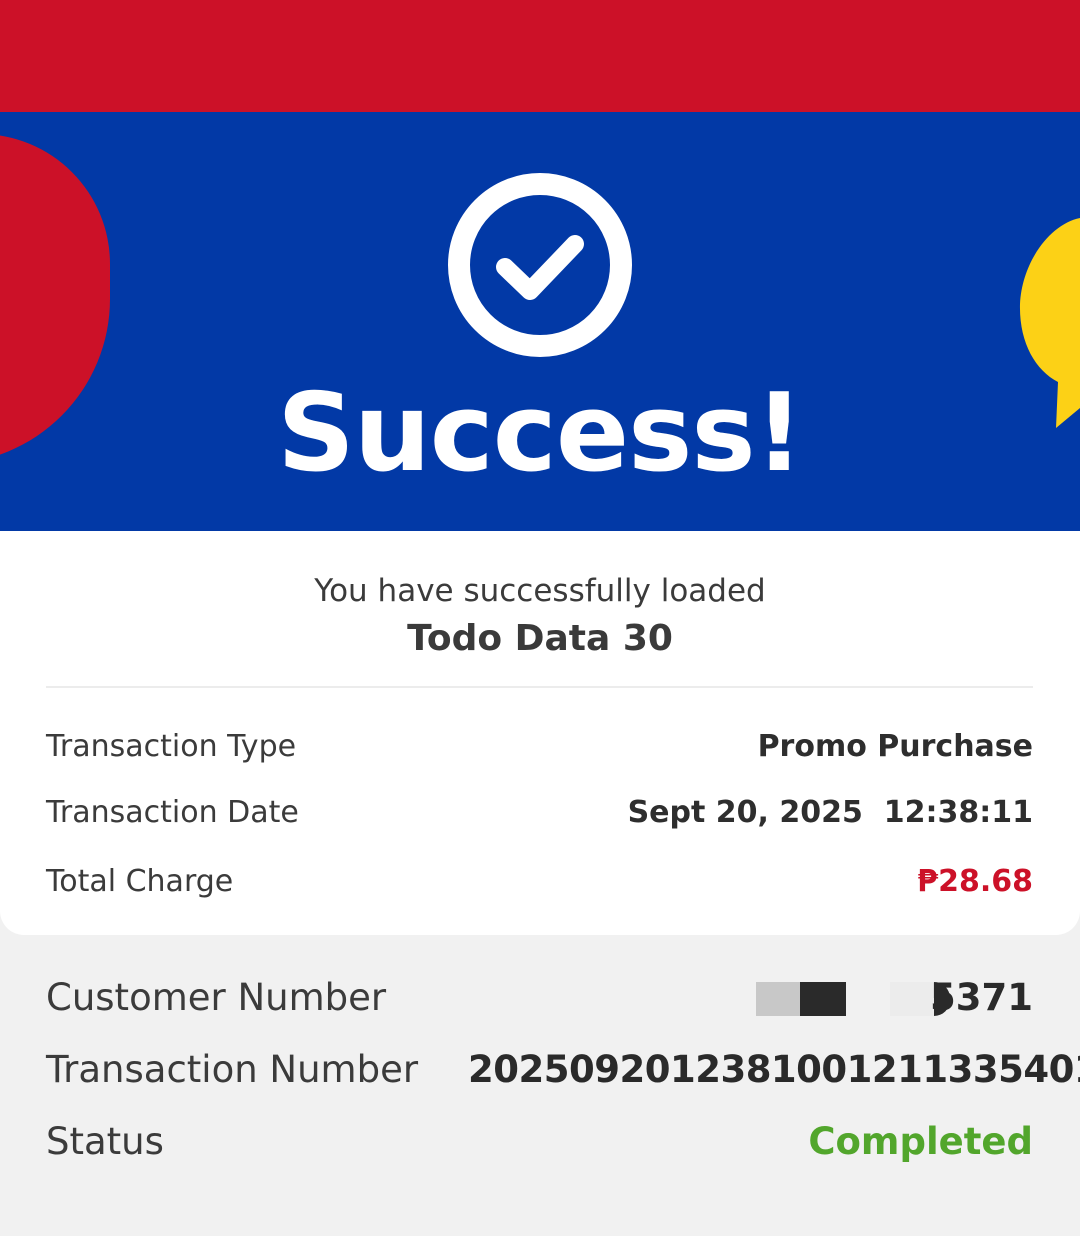 Image resolution: width=1080 pixels, height=1236 pixels. I want to click on status-row: Status Completed, so click(563, 1142).